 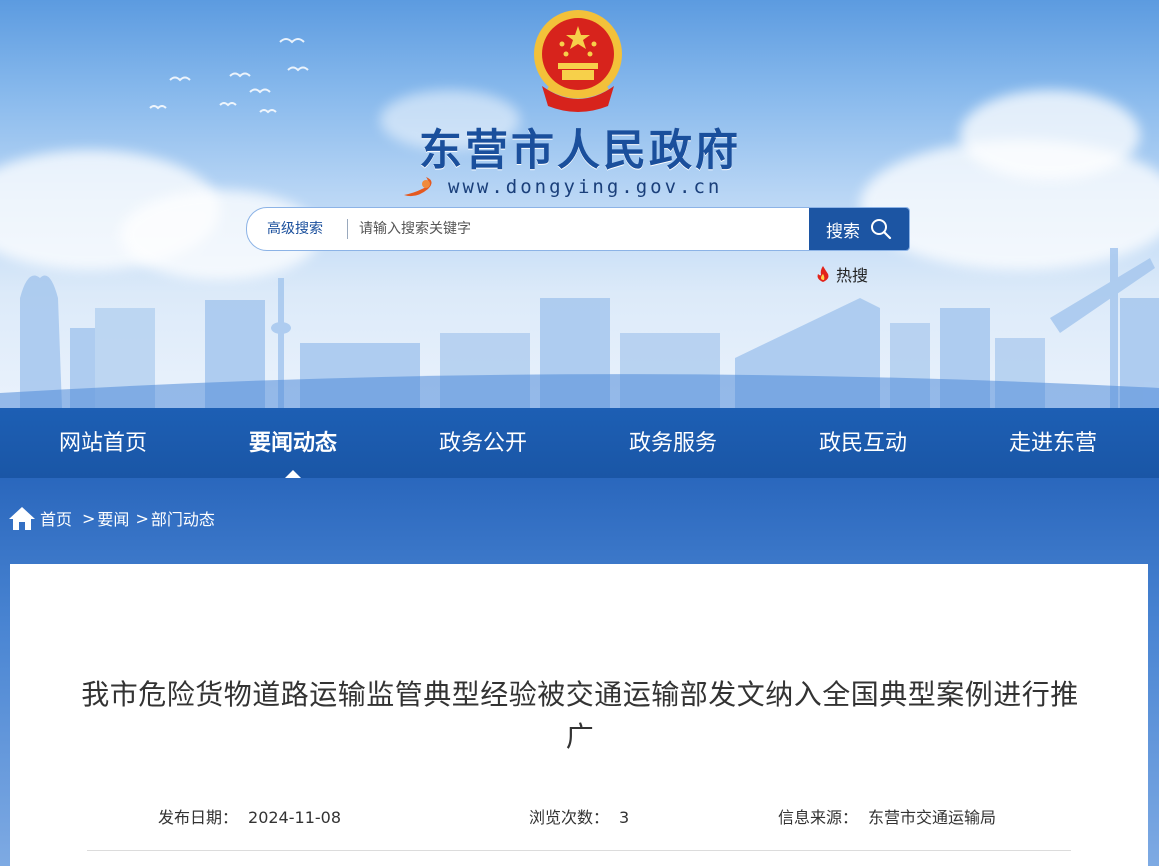 What do you see at coordinates (1050, 135) in the screenshot?
I see `cloud-decoration` at bounding box center [1050, 135].